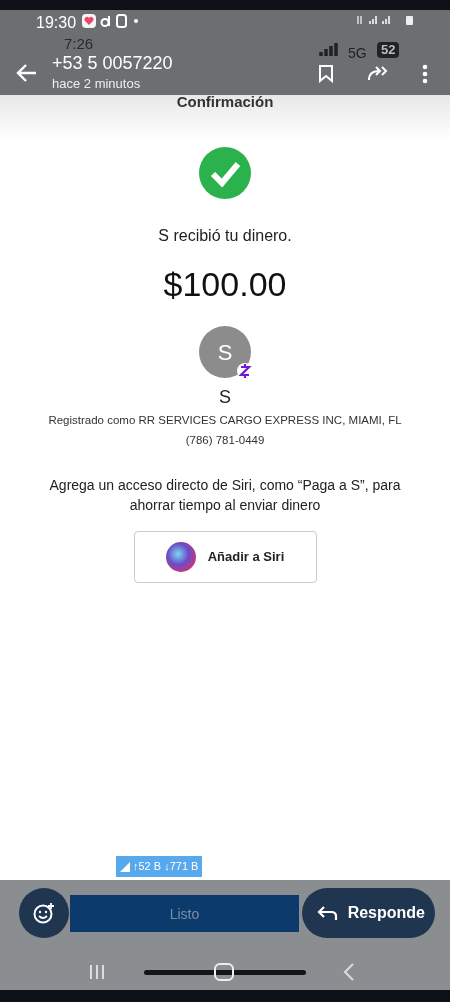 Image resolution: width=450 pixels, height=1002 pixels. Describe the element at coordinates (225, 972) in the screenshot. I see `home-icon` at that location.